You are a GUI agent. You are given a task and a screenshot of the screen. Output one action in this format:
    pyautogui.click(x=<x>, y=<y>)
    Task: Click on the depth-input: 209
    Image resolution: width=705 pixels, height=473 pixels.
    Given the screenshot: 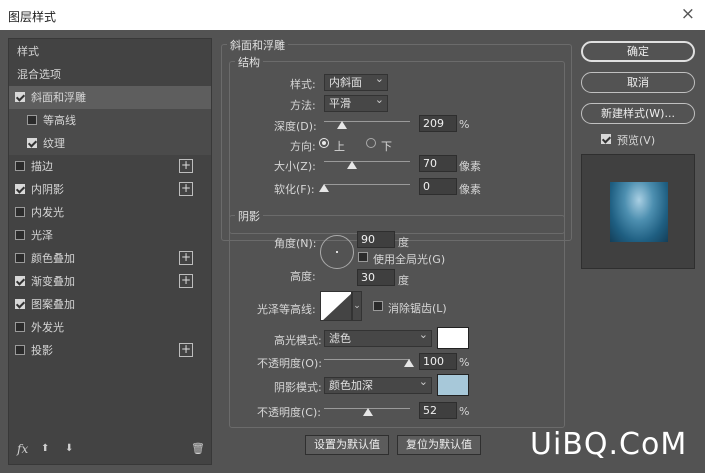 What is the action you would take?
    pyautogui.click(x=438, y=123)
    